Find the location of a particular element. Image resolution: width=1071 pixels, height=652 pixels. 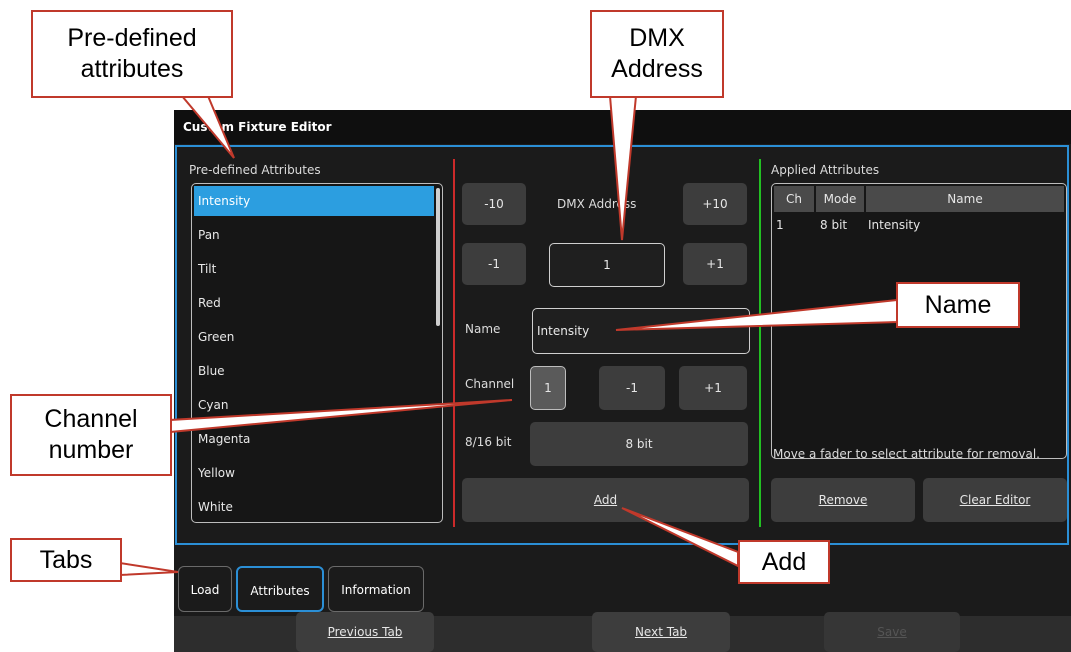

previous-tab-button: Previous Tab is located at coordinates (365, 632).